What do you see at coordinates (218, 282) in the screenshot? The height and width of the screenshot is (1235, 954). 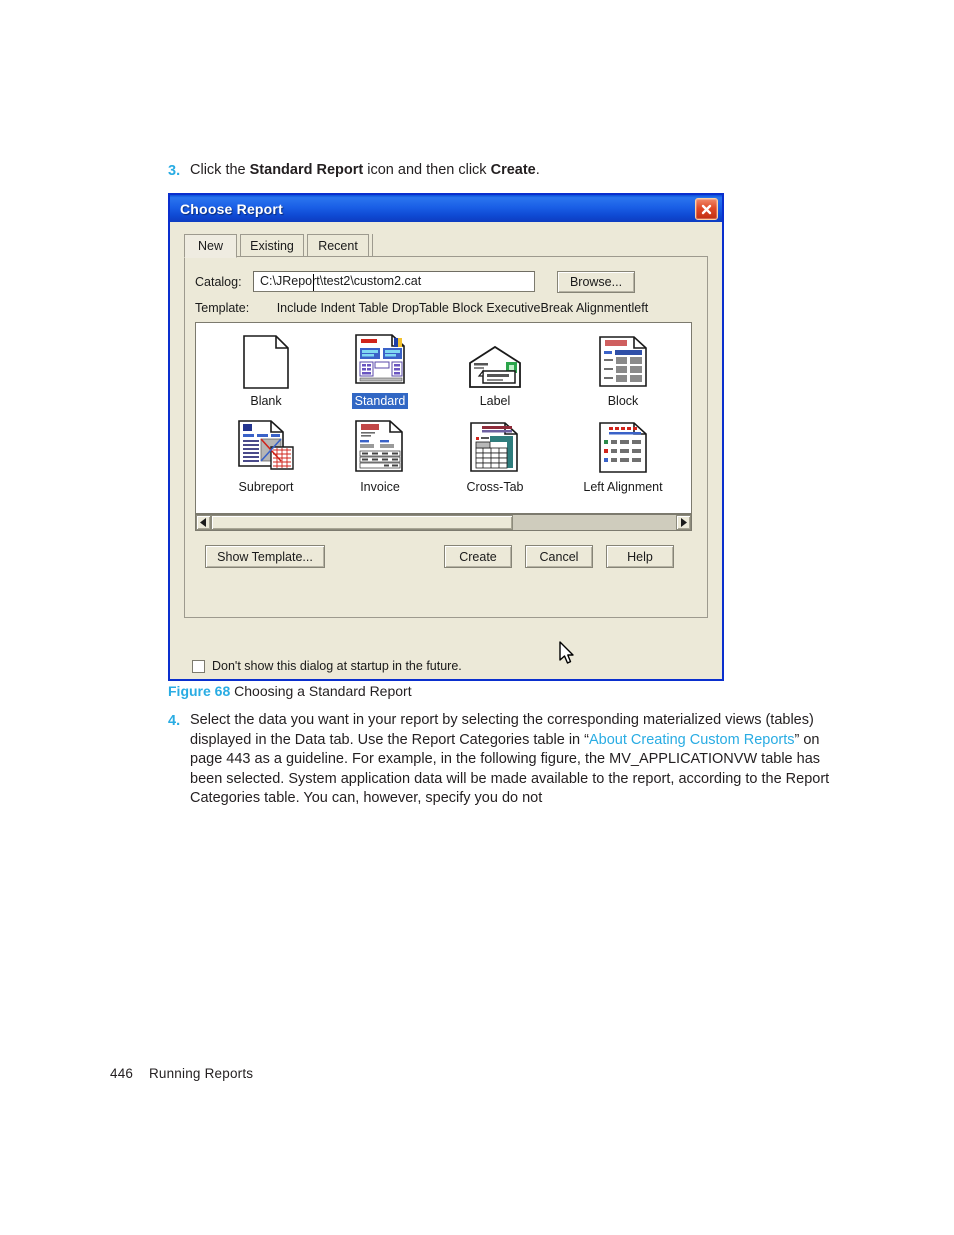 I see `catalog-label: Catalog:` at bounding box center [218, 282].